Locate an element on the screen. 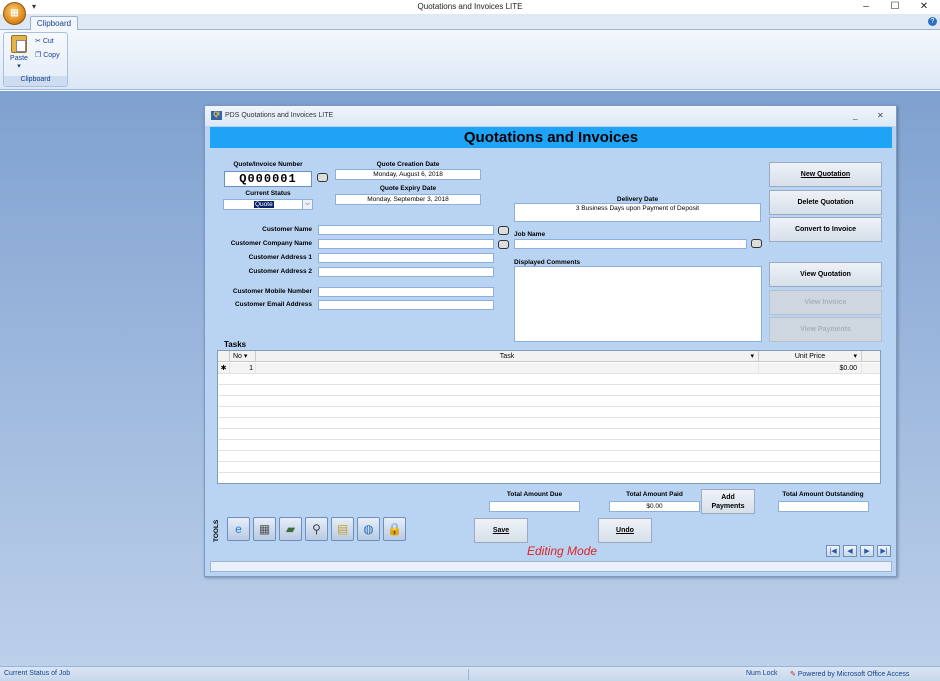 This screenshot has width=940, height=681. column-no-label: No is located at coordinates (237, 356).